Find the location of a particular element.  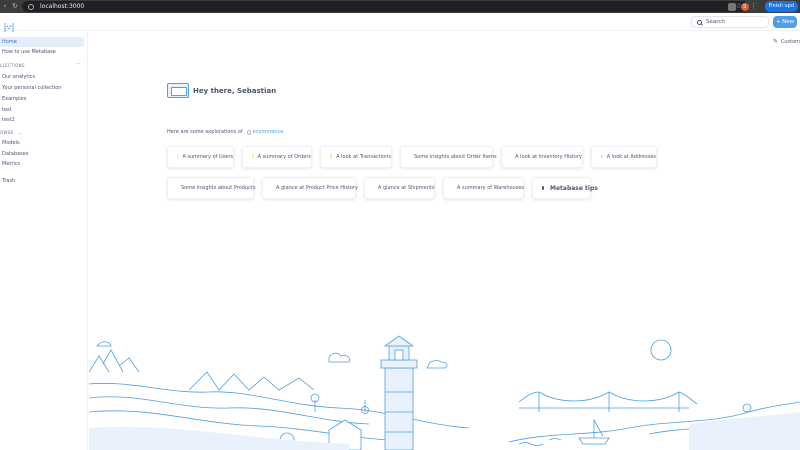

xray-card: A glance at Product Price History is located at coordinates (310, 188).